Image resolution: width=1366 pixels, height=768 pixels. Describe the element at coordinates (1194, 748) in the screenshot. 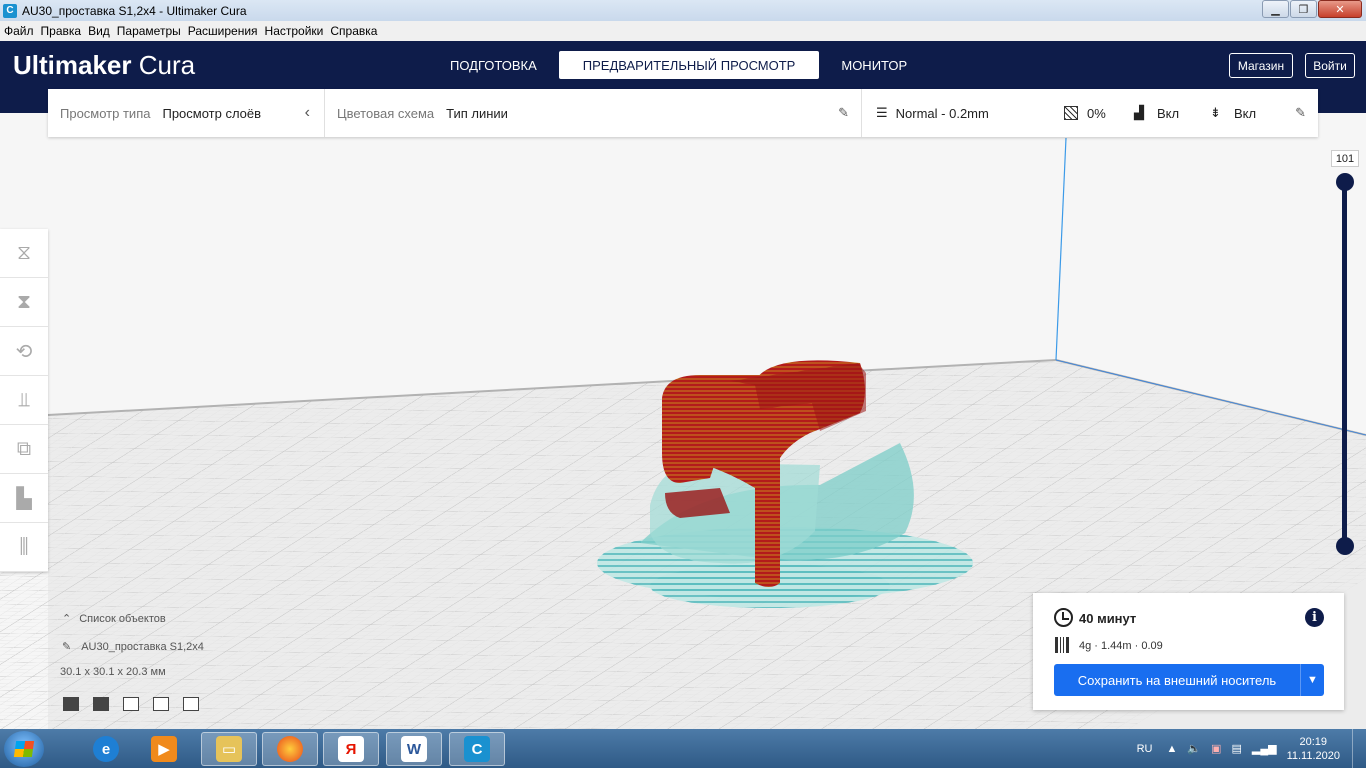

I see `volume-icon: 🔈` at that location.